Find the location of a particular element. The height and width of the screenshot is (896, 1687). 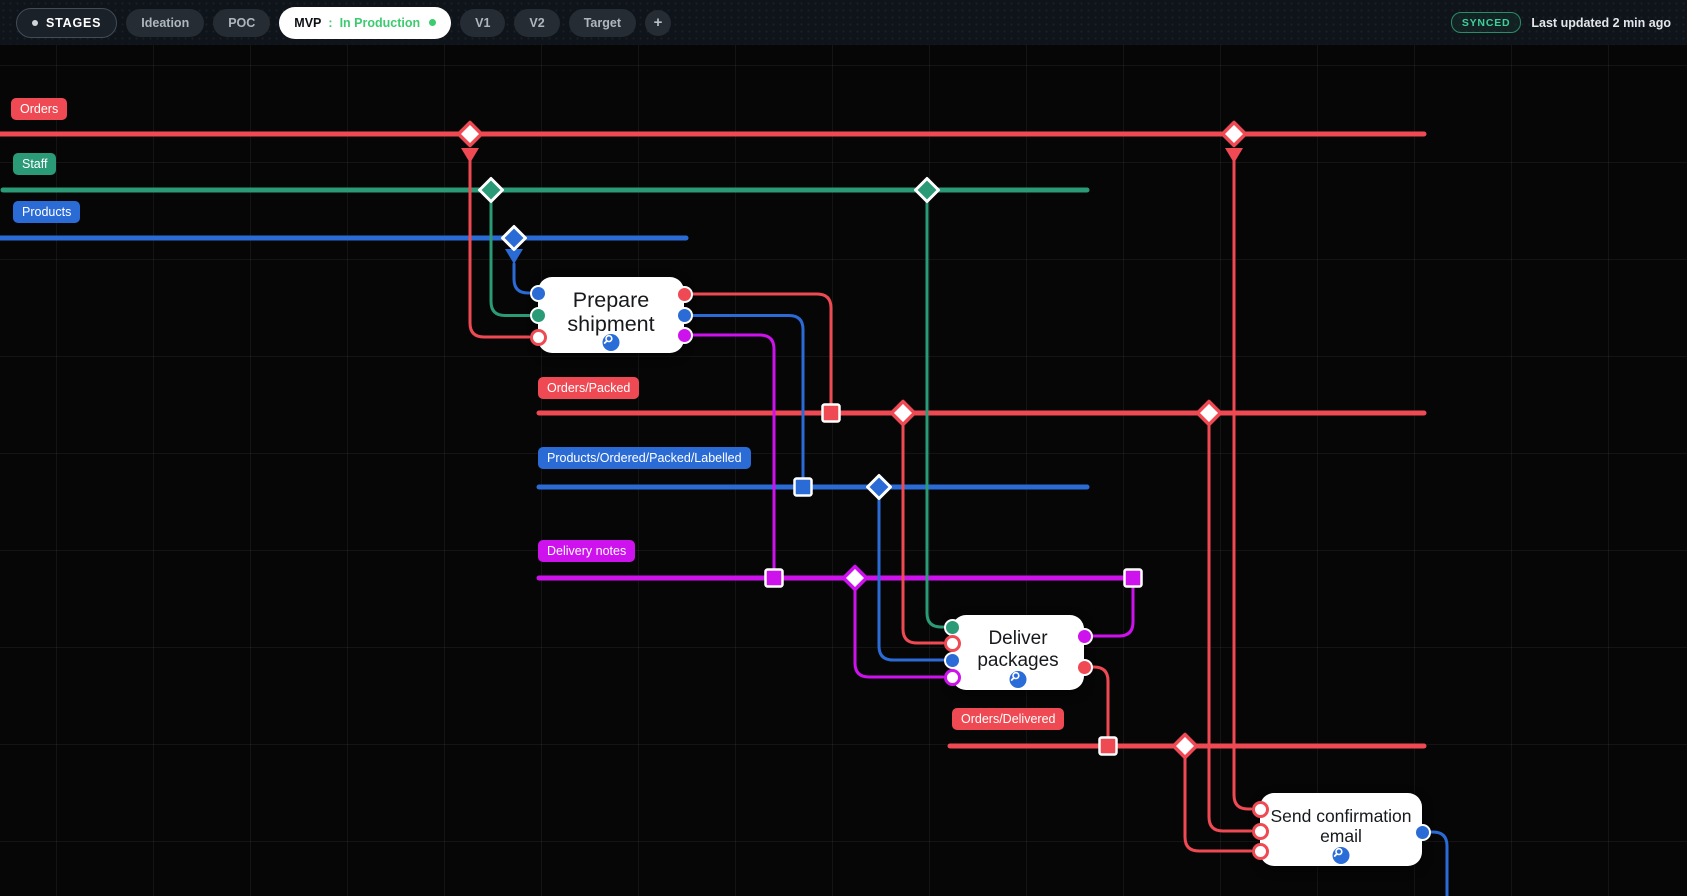

edge-orders-to-prepare is located at coordinates (499, 247).